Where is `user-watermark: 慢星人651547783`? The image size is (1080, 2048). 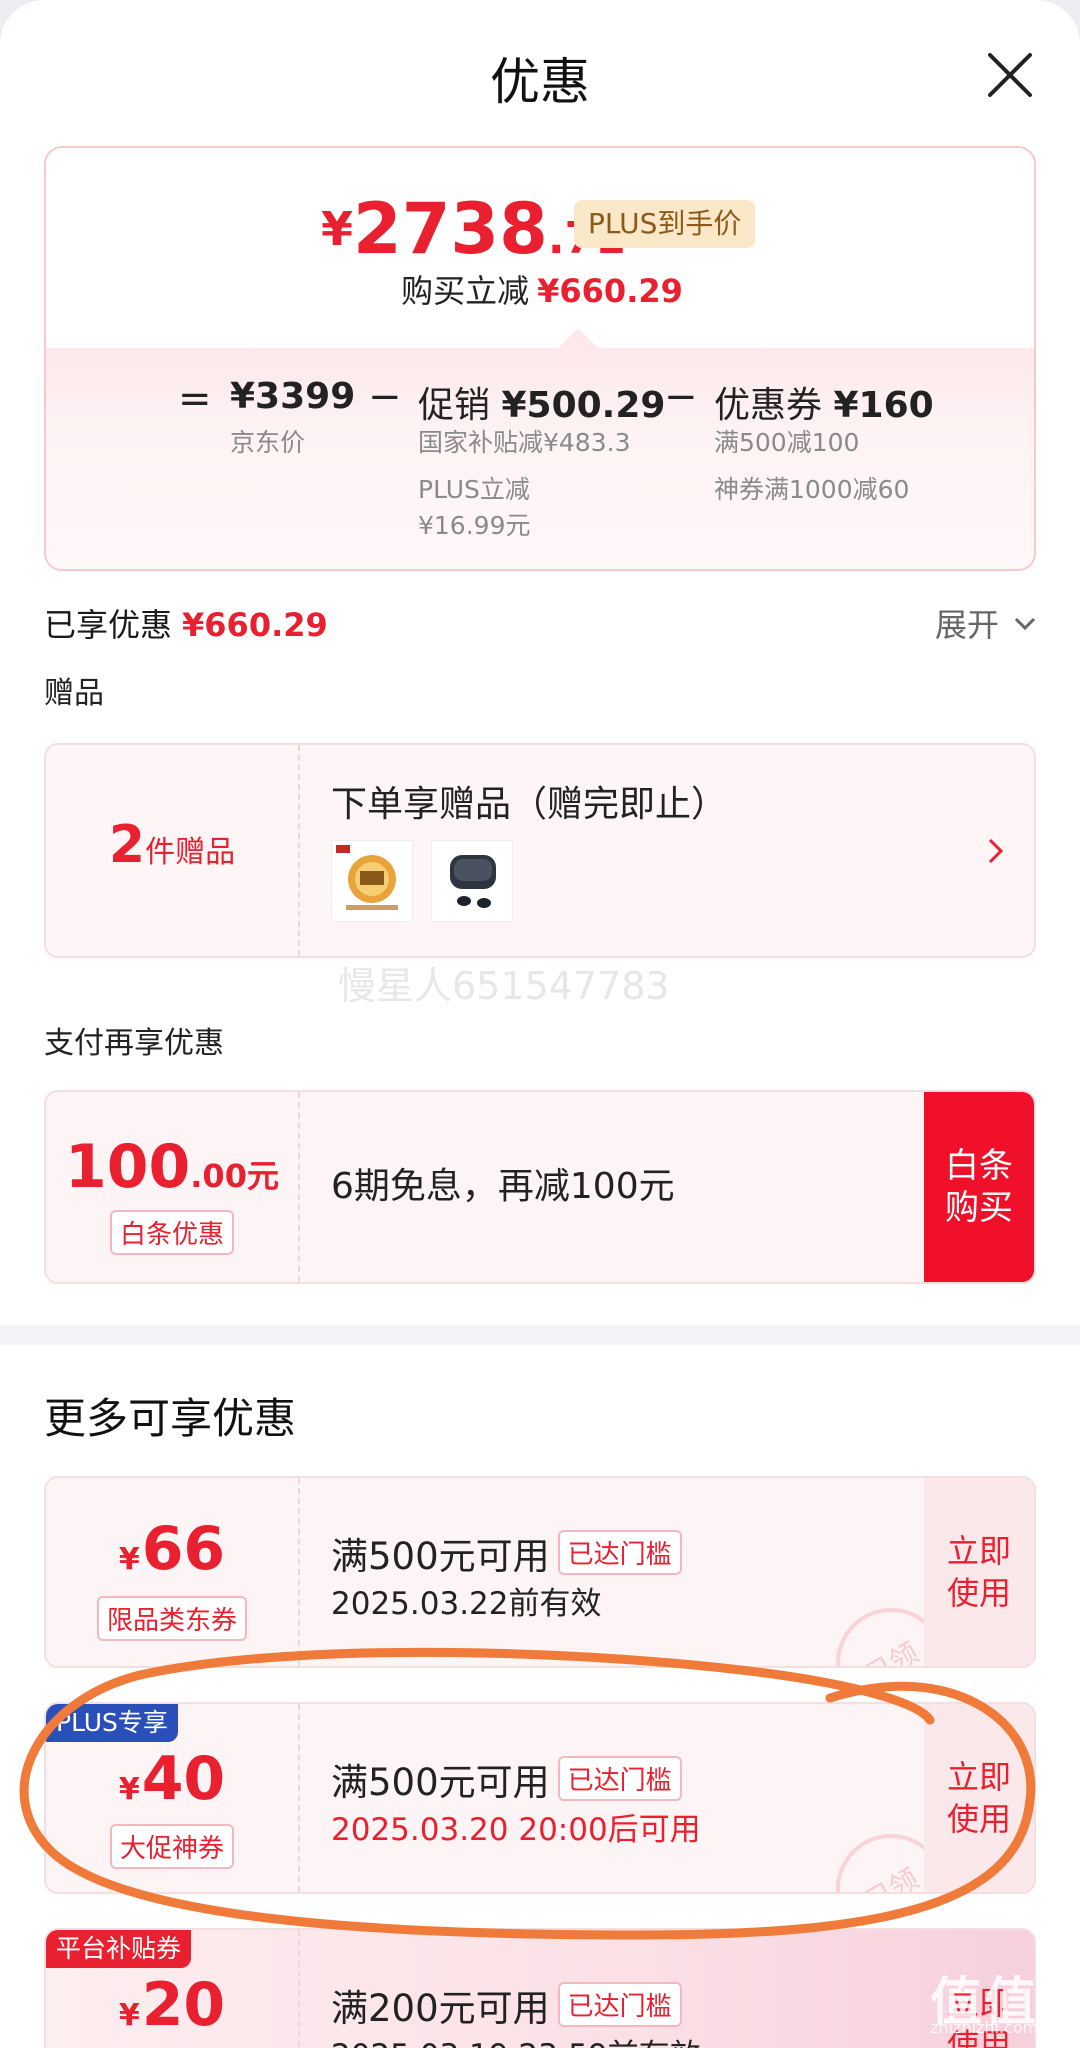
user-watermark: 慢星人651547783 is located at coordinates (504, 986).